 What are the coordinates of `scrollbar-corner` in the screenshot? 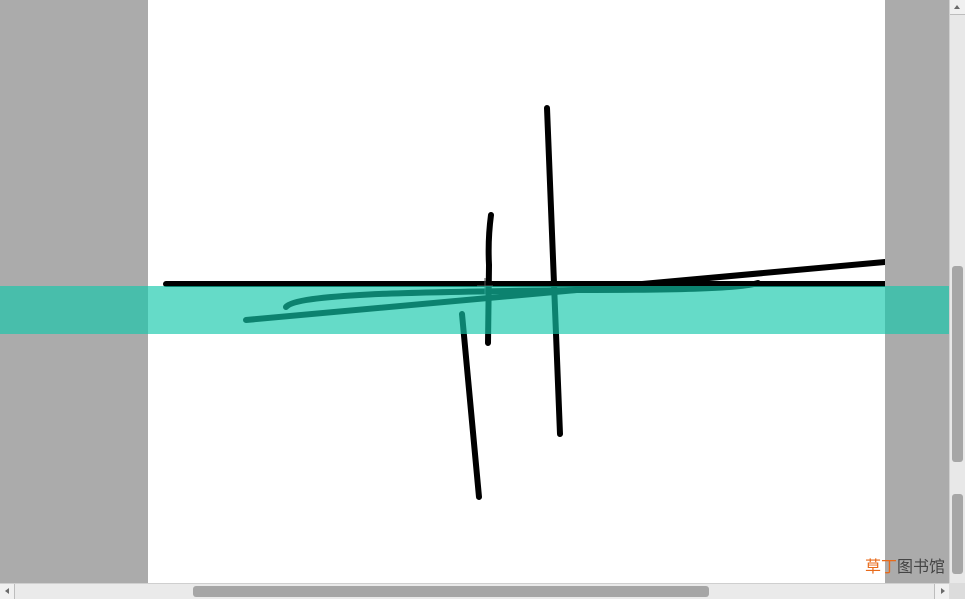 It's located at (957, 591).